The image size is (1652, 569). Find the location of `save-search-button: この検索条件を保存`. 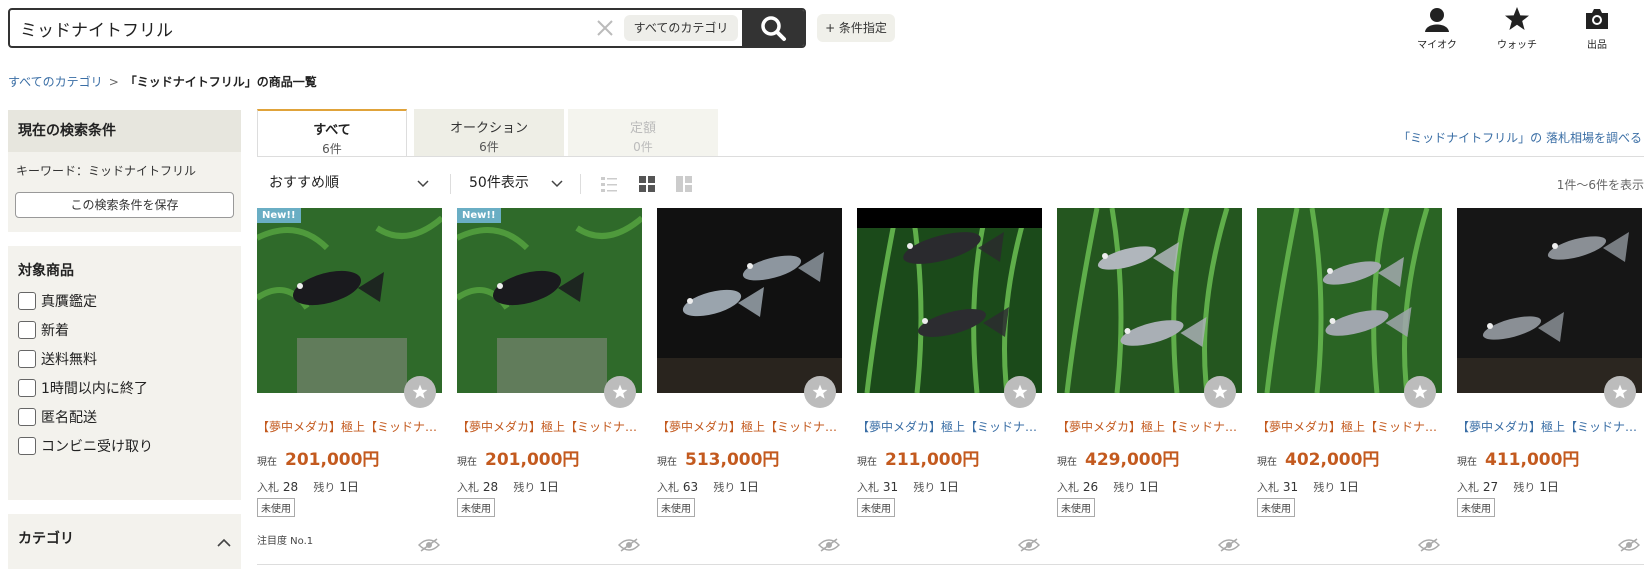

save-search-button: この検索条件を保存 is located at coordinates (124, 205).